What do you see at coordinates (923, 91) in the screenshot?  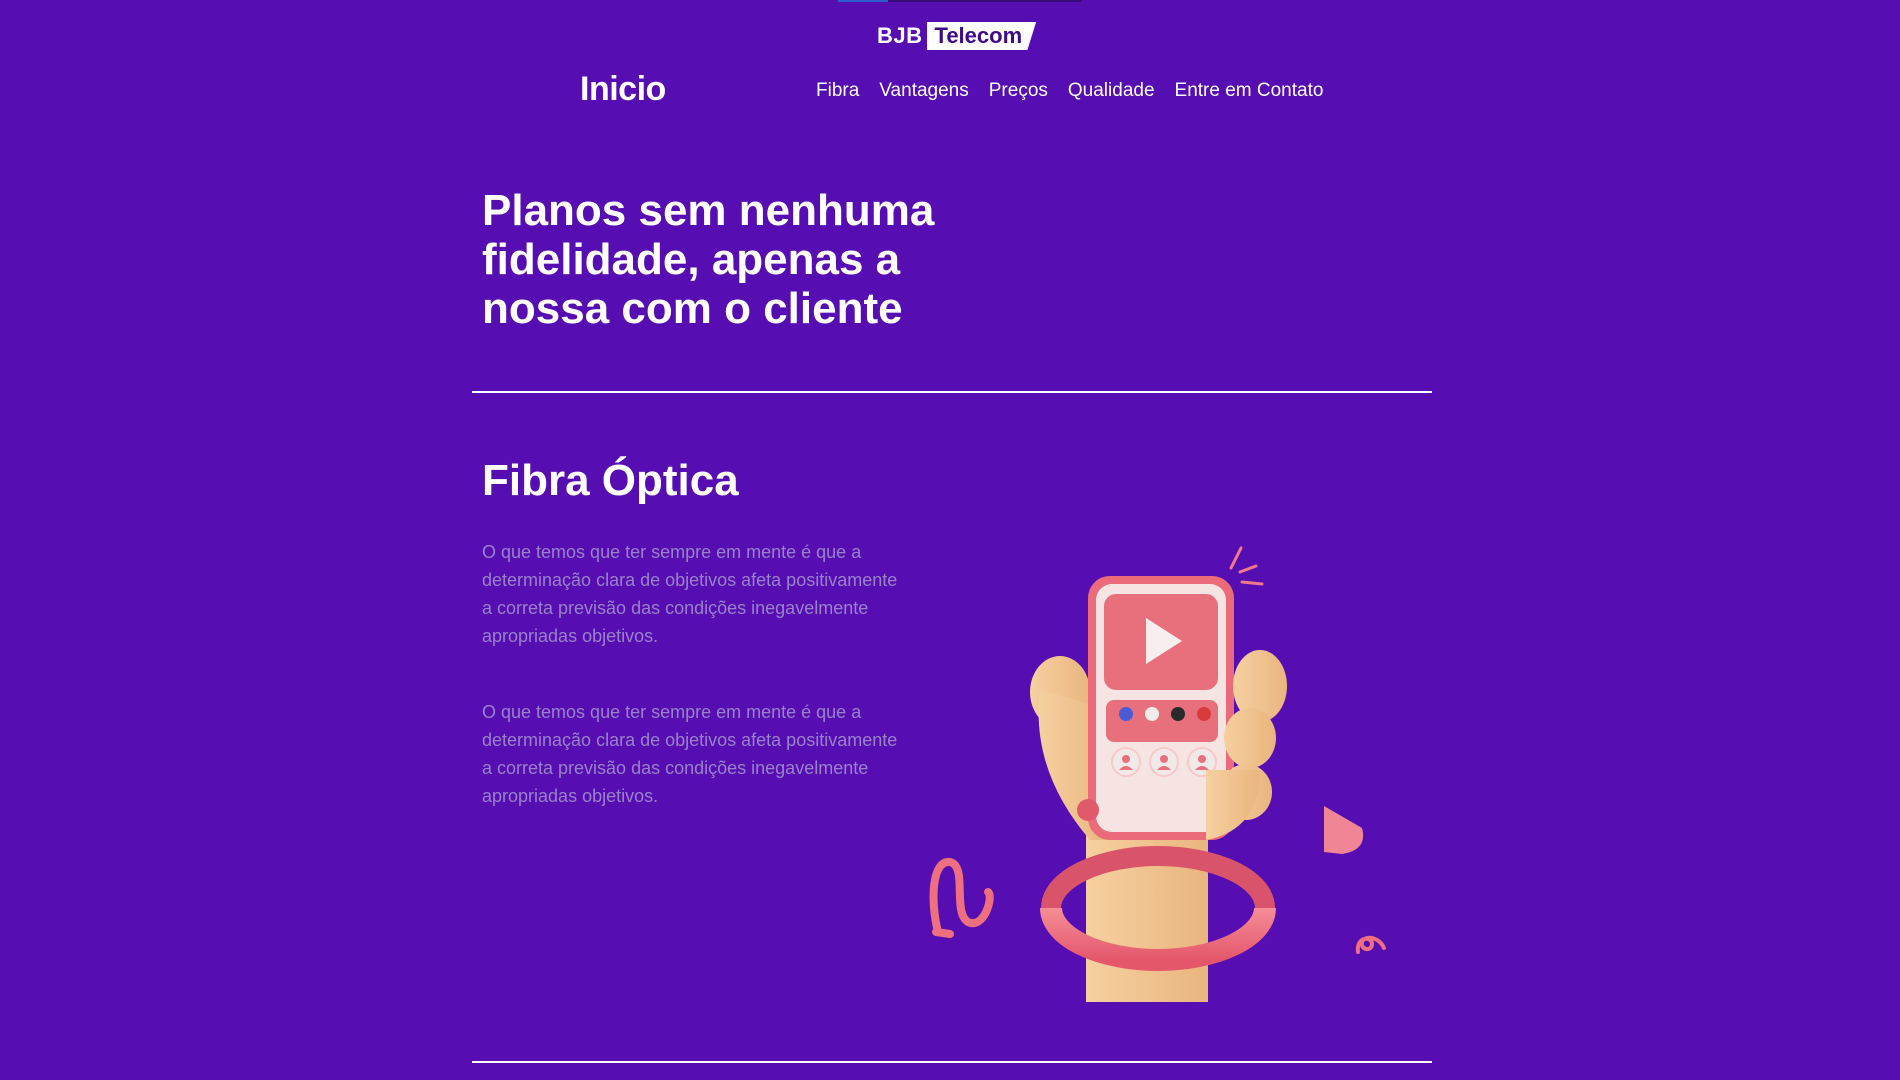 I see `nav-link-vantagens: Vantagens` at bounding box center [923, 91].